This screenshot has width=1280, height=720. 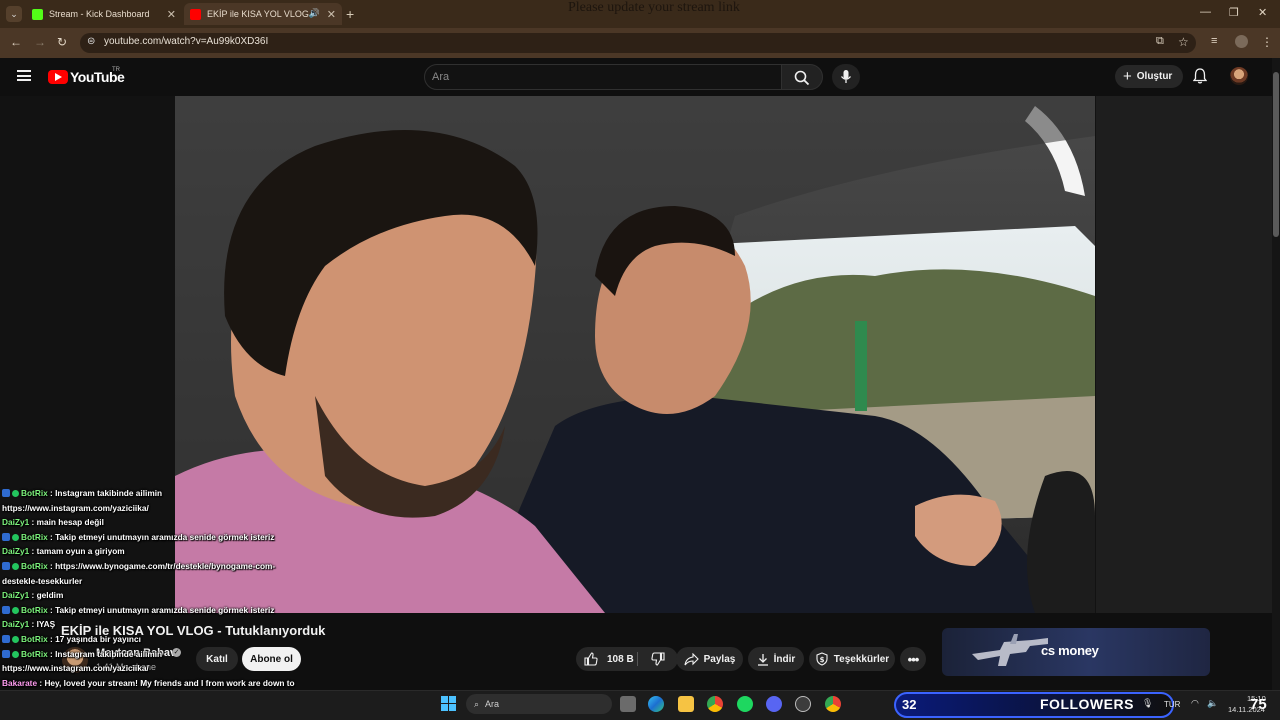 What do you see at coordinates (40, 42) in the screenshot?
I see `forward-icon: →` at bounding box center [40, 42].